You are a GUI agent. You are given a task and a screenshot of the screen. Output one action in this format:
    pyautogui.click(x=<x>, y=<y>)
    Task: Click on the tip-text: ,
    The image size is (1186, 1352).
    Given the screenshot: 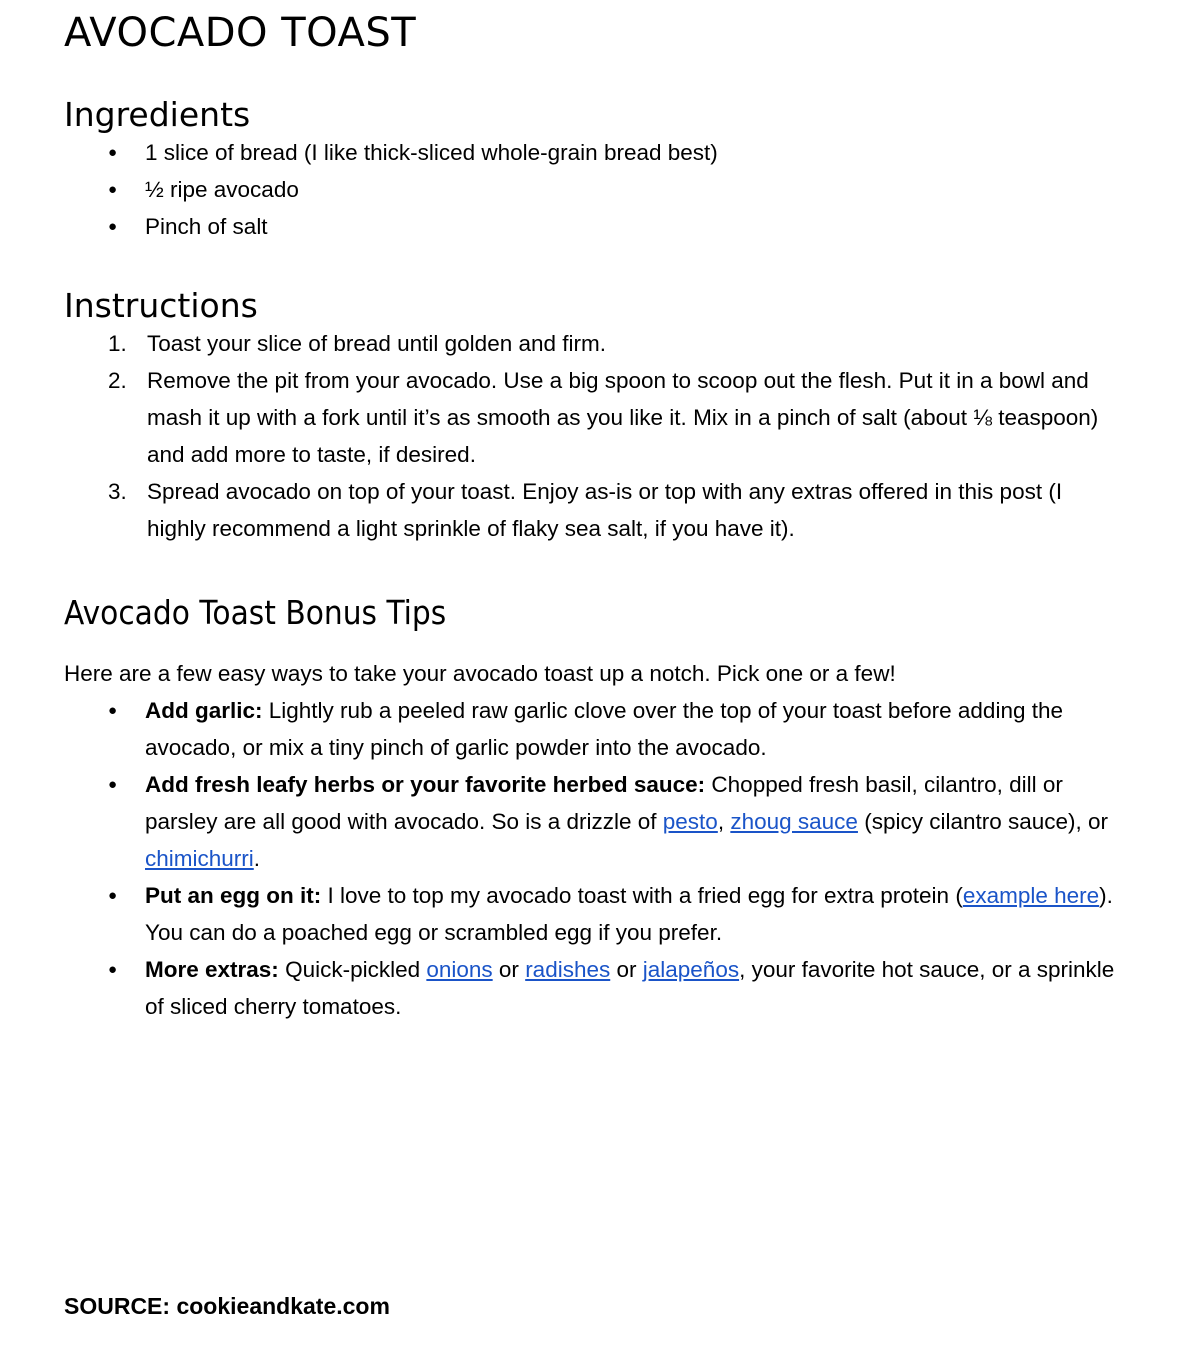 What is the action you would take?
    pyautogui.click(x=724, y=821)
    